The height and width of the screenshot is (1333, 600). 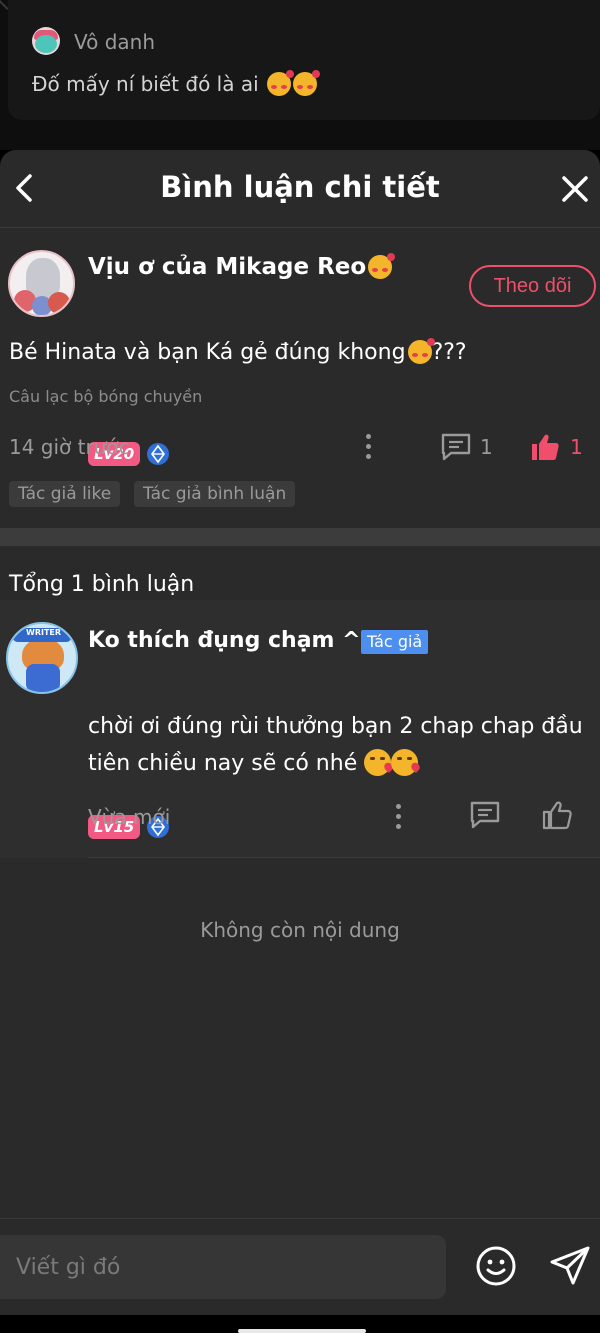 I want to click on end-of-content-label: Không còn nội dung, so click(x=300, y=930).